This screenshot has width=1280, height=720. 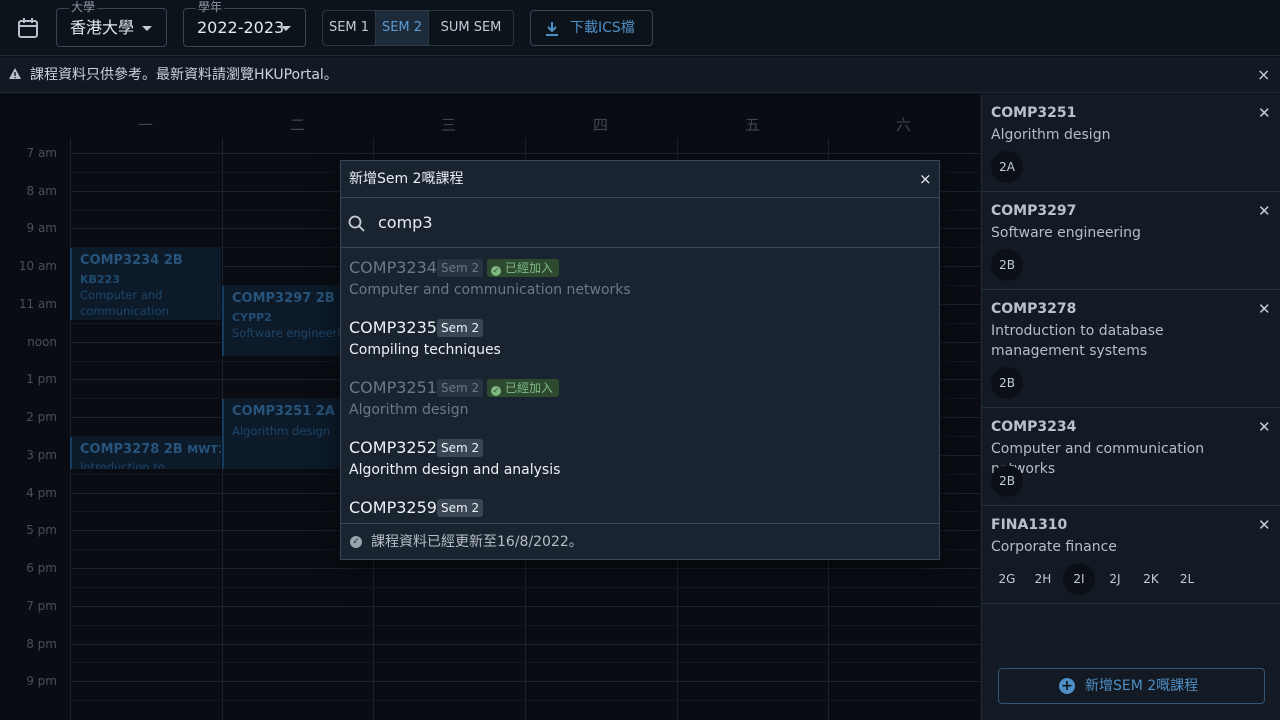 What do you see at coordinates (552, 29) in the screenshot?
I see `download-icon` at bounding box center [552, 29].